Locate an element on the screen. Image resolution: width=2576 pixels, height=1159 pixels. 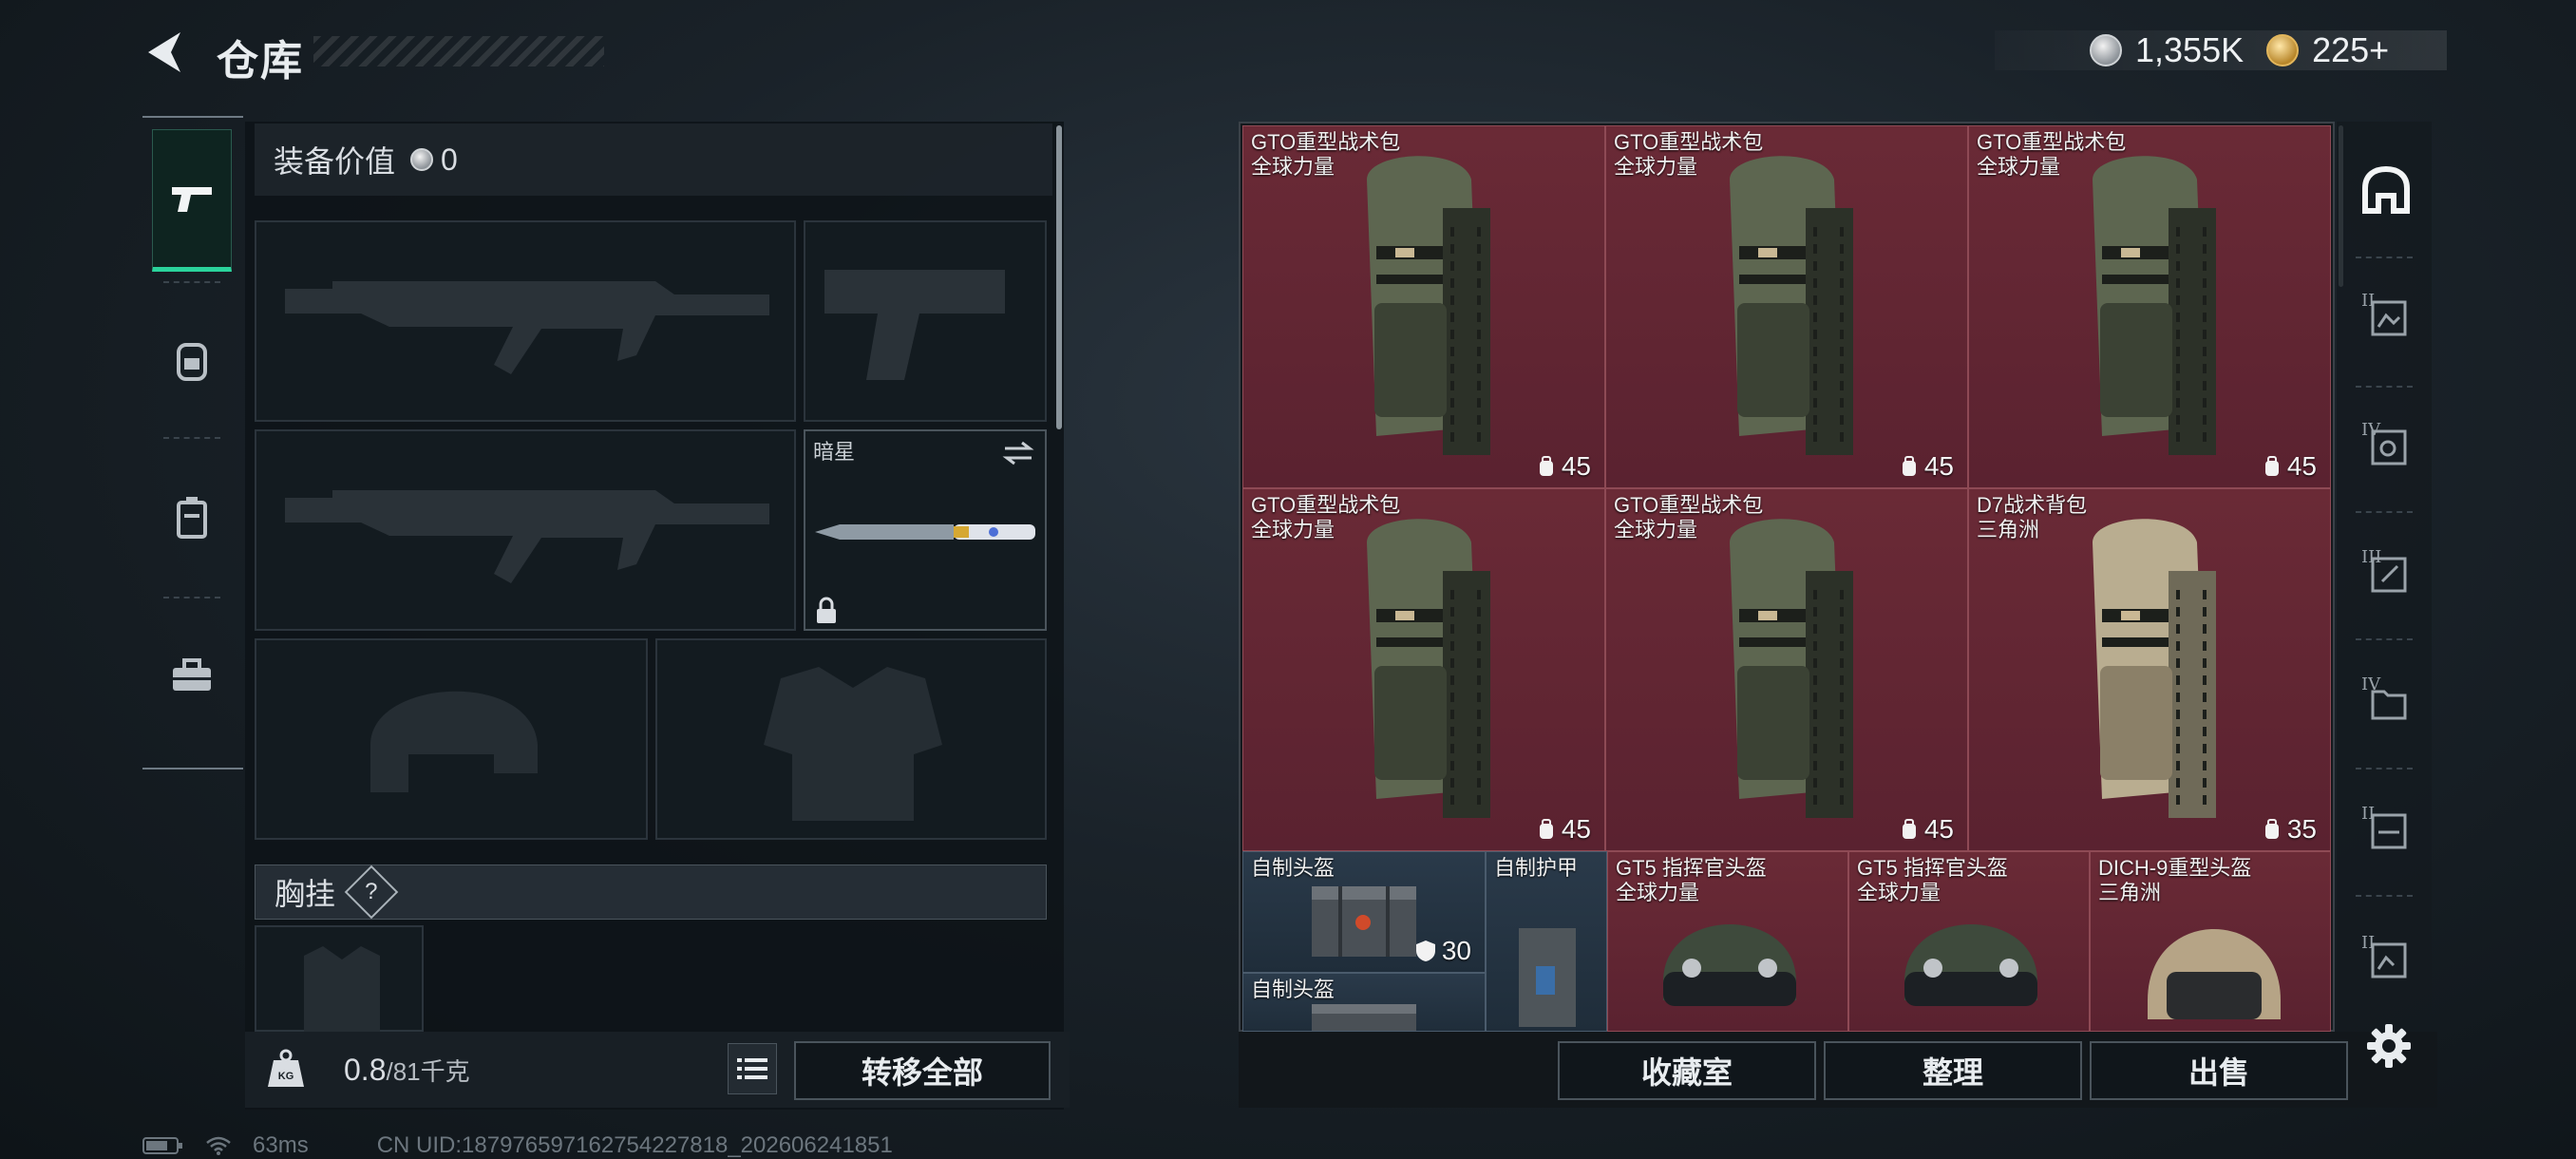
tab-toolbox is located at coordinates (192, 675).